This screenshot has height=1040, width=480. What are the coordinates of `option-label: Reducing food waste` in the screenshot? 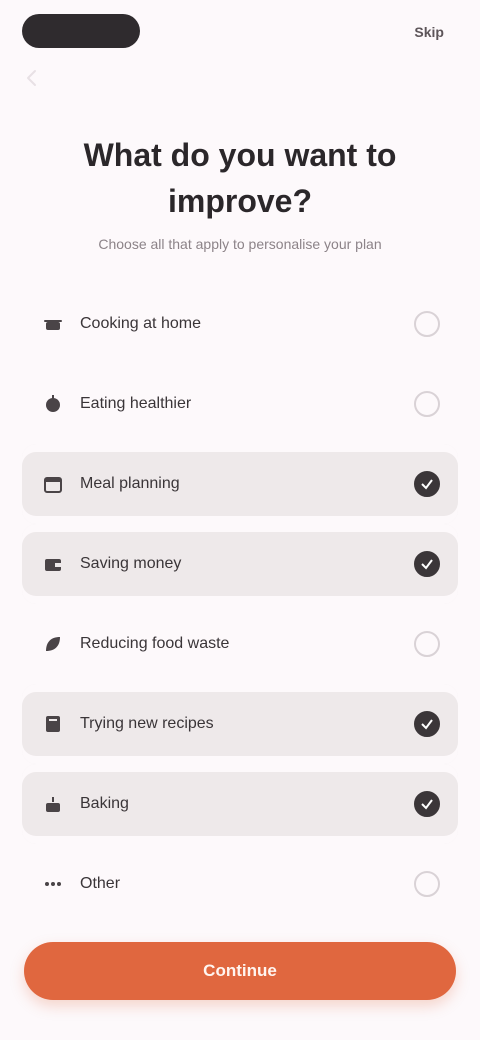 It's located at (155, 643).